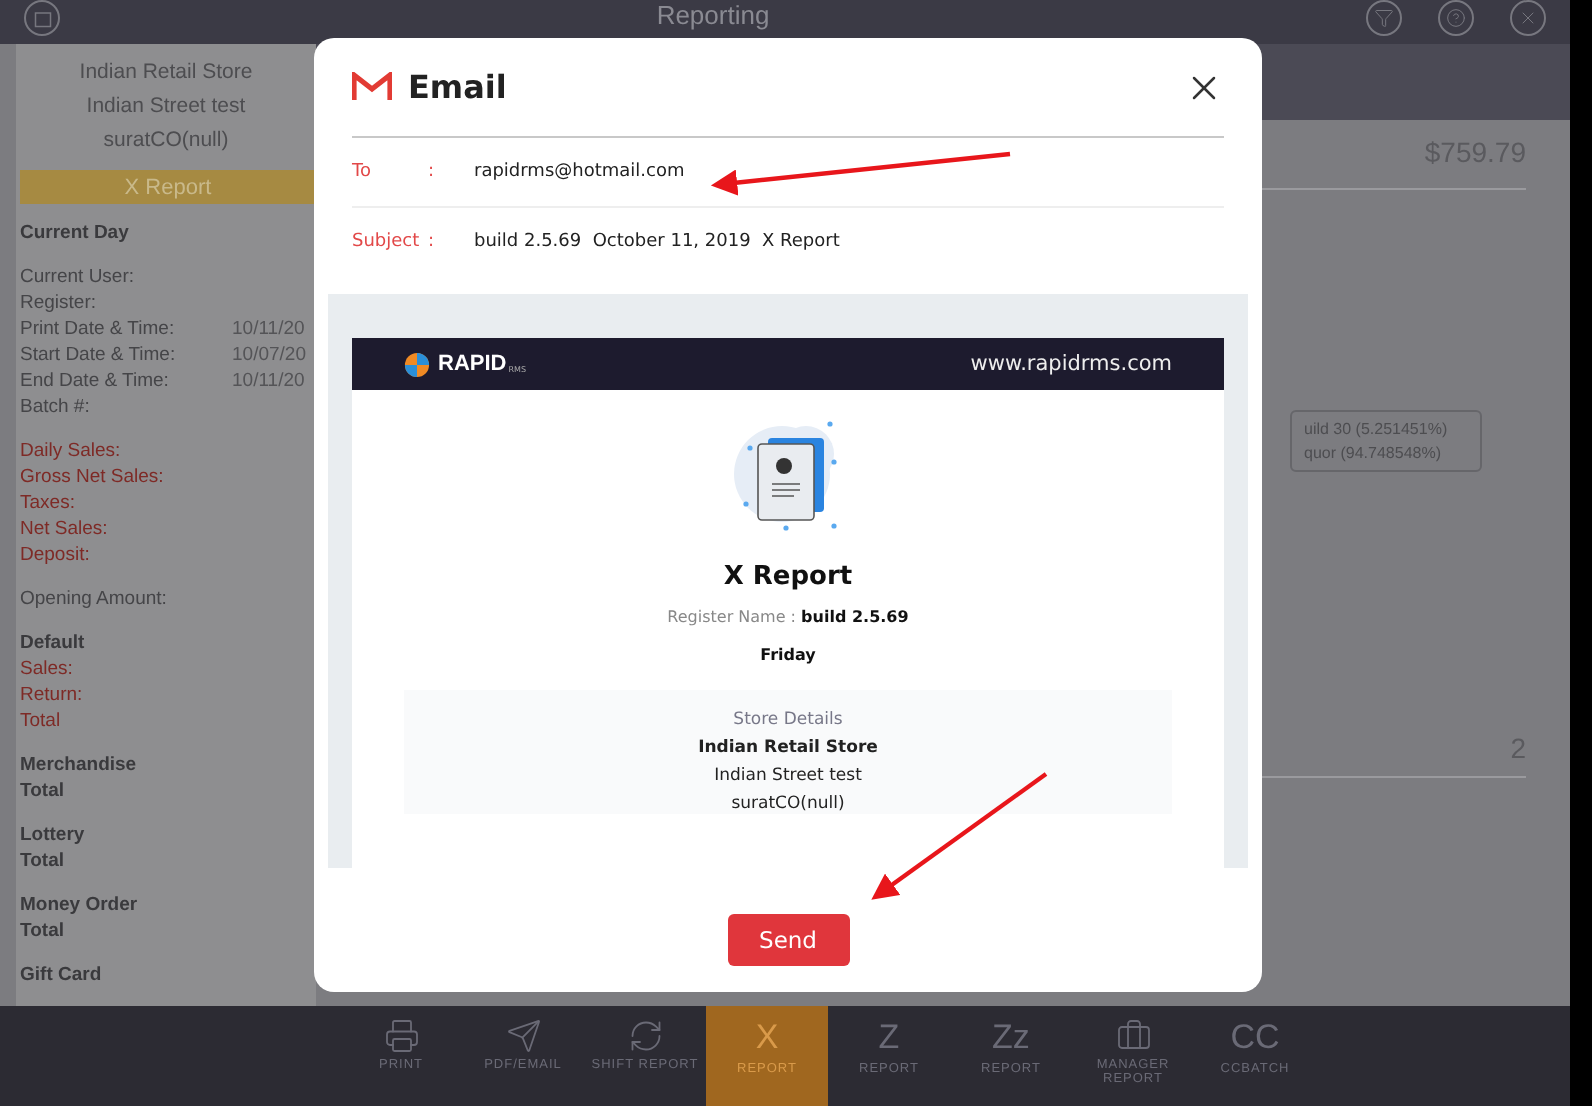 The width and height of the screenshot is (1592, 1106). I want to click on store-street: Indian Street test, so click(788, 776).